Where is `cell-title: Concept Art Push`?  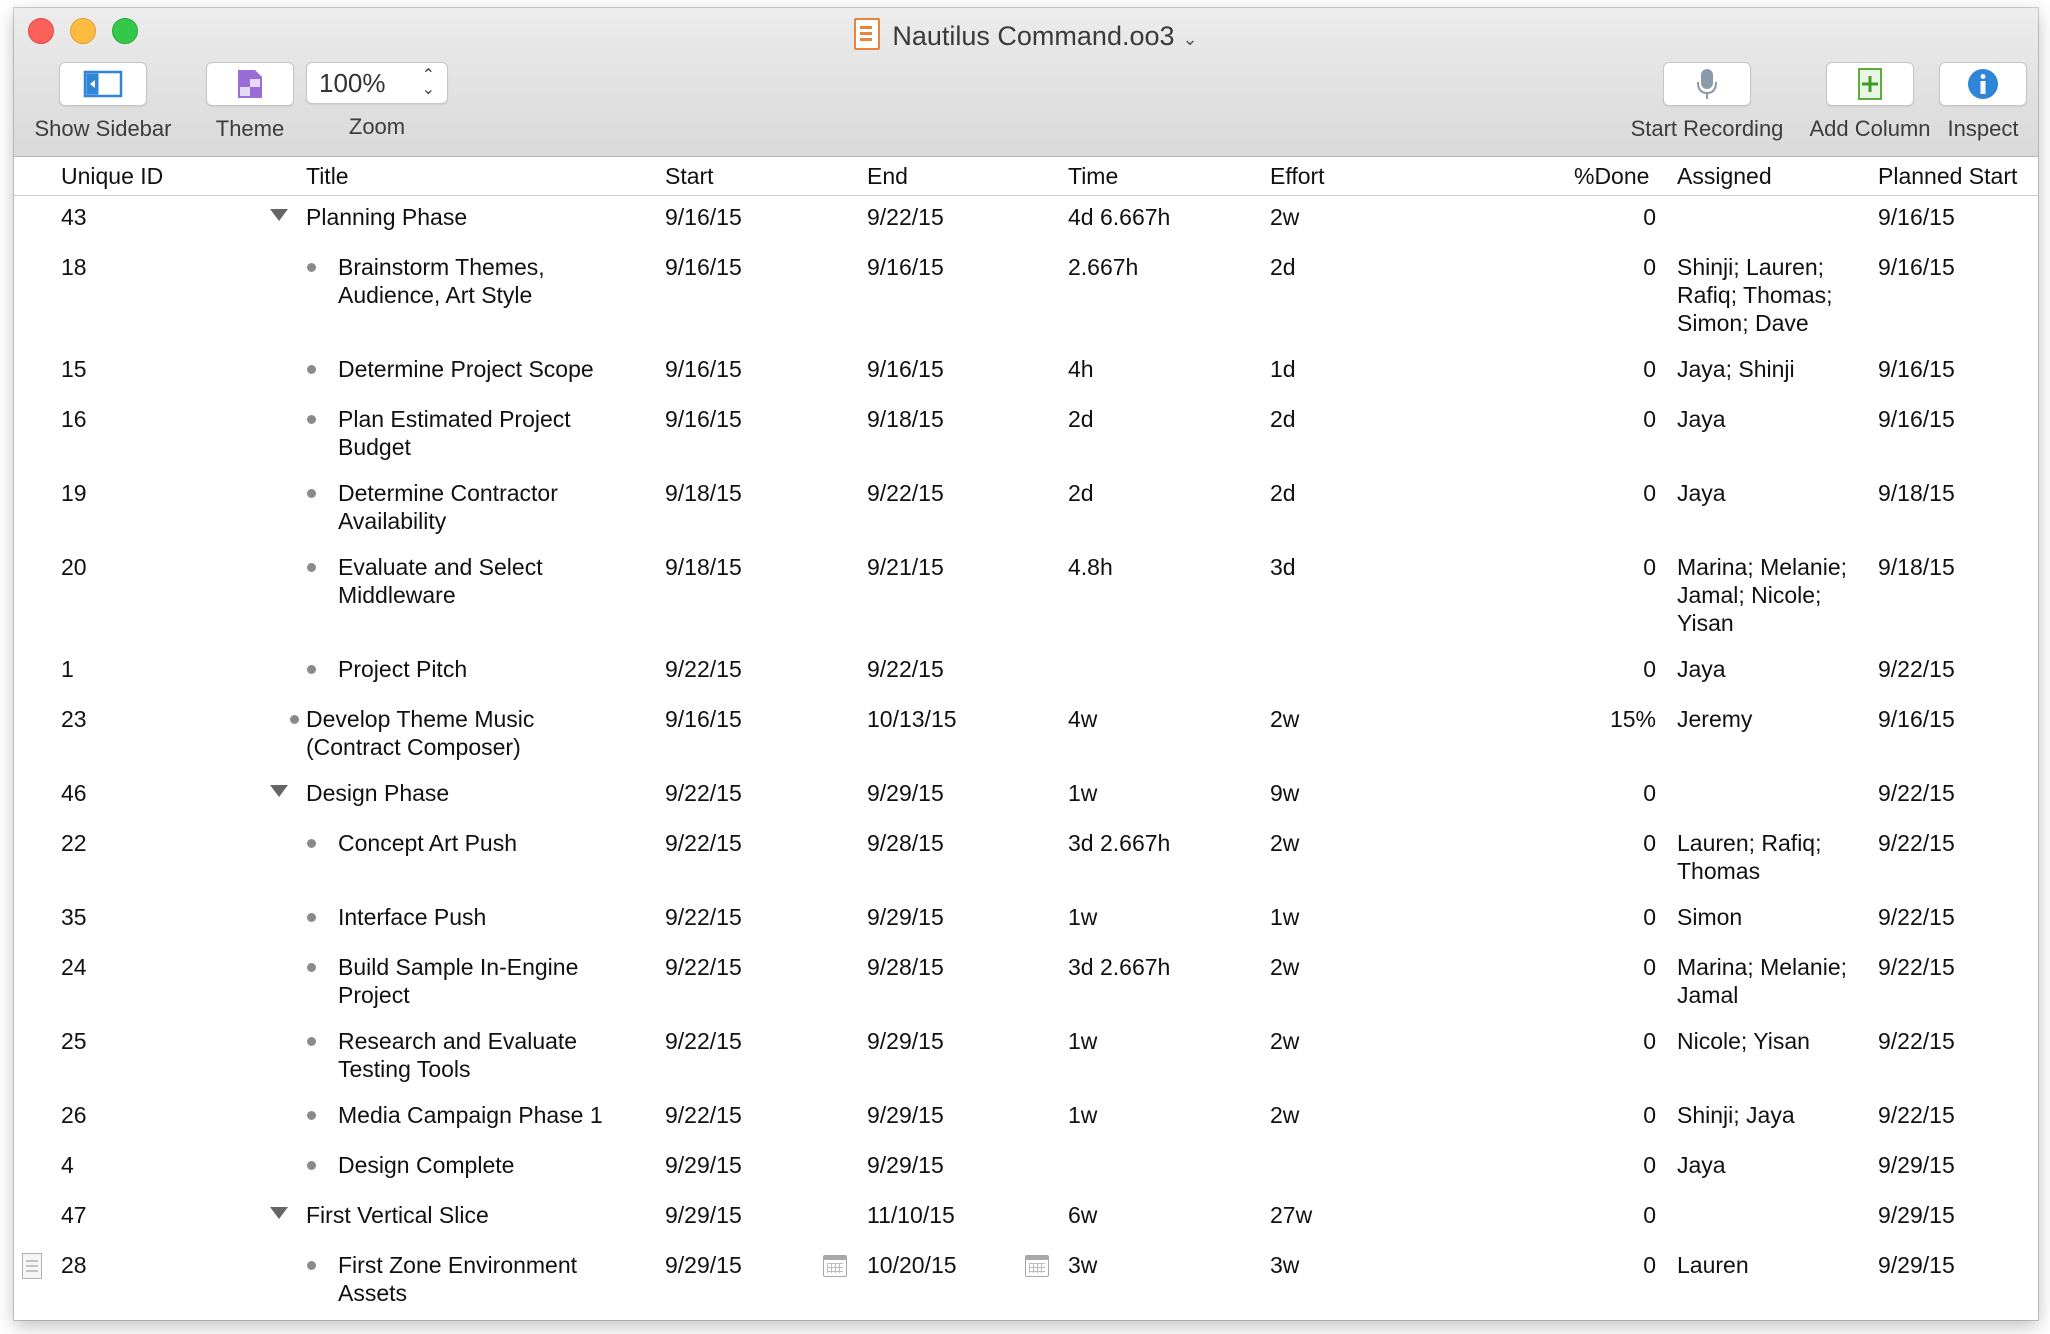 cell-title: Concept Art Push is located at coordinates (488, 843).